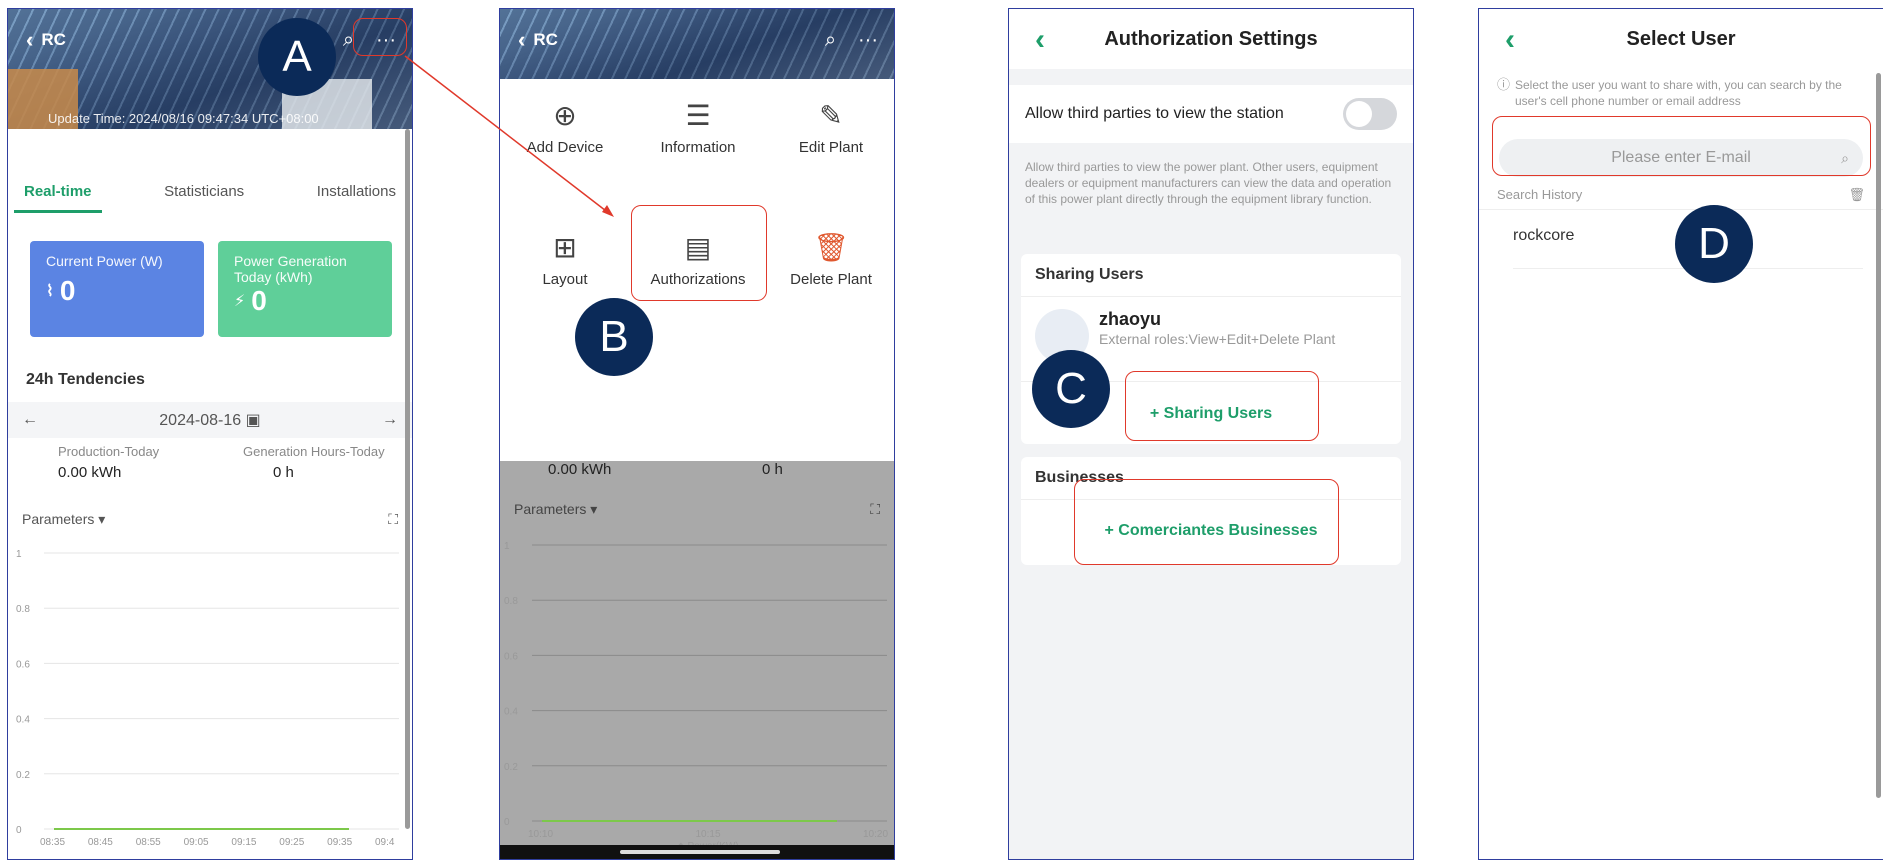  Describe the element at coordinates (1544, 235) in the screenshot. I see `history-item-label: rockcore` at that location.